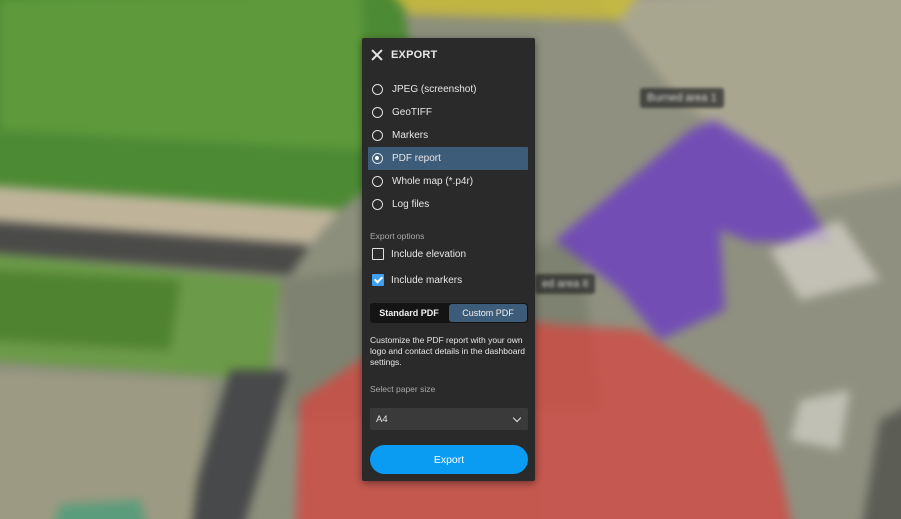 This screenshot has width=901, height=519. I want to click on format-label: Markers, so click(410, 135).